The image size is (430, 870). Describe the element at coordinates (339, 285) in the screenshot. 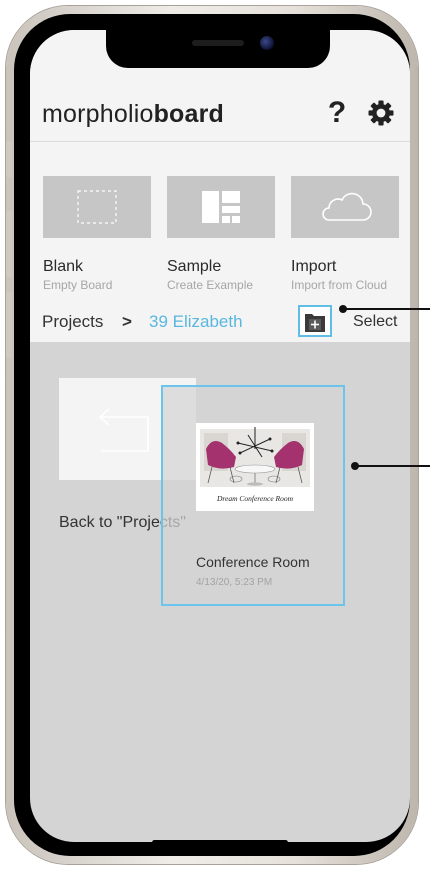

I see `import-sublabel: Import from Cloud` at that location.